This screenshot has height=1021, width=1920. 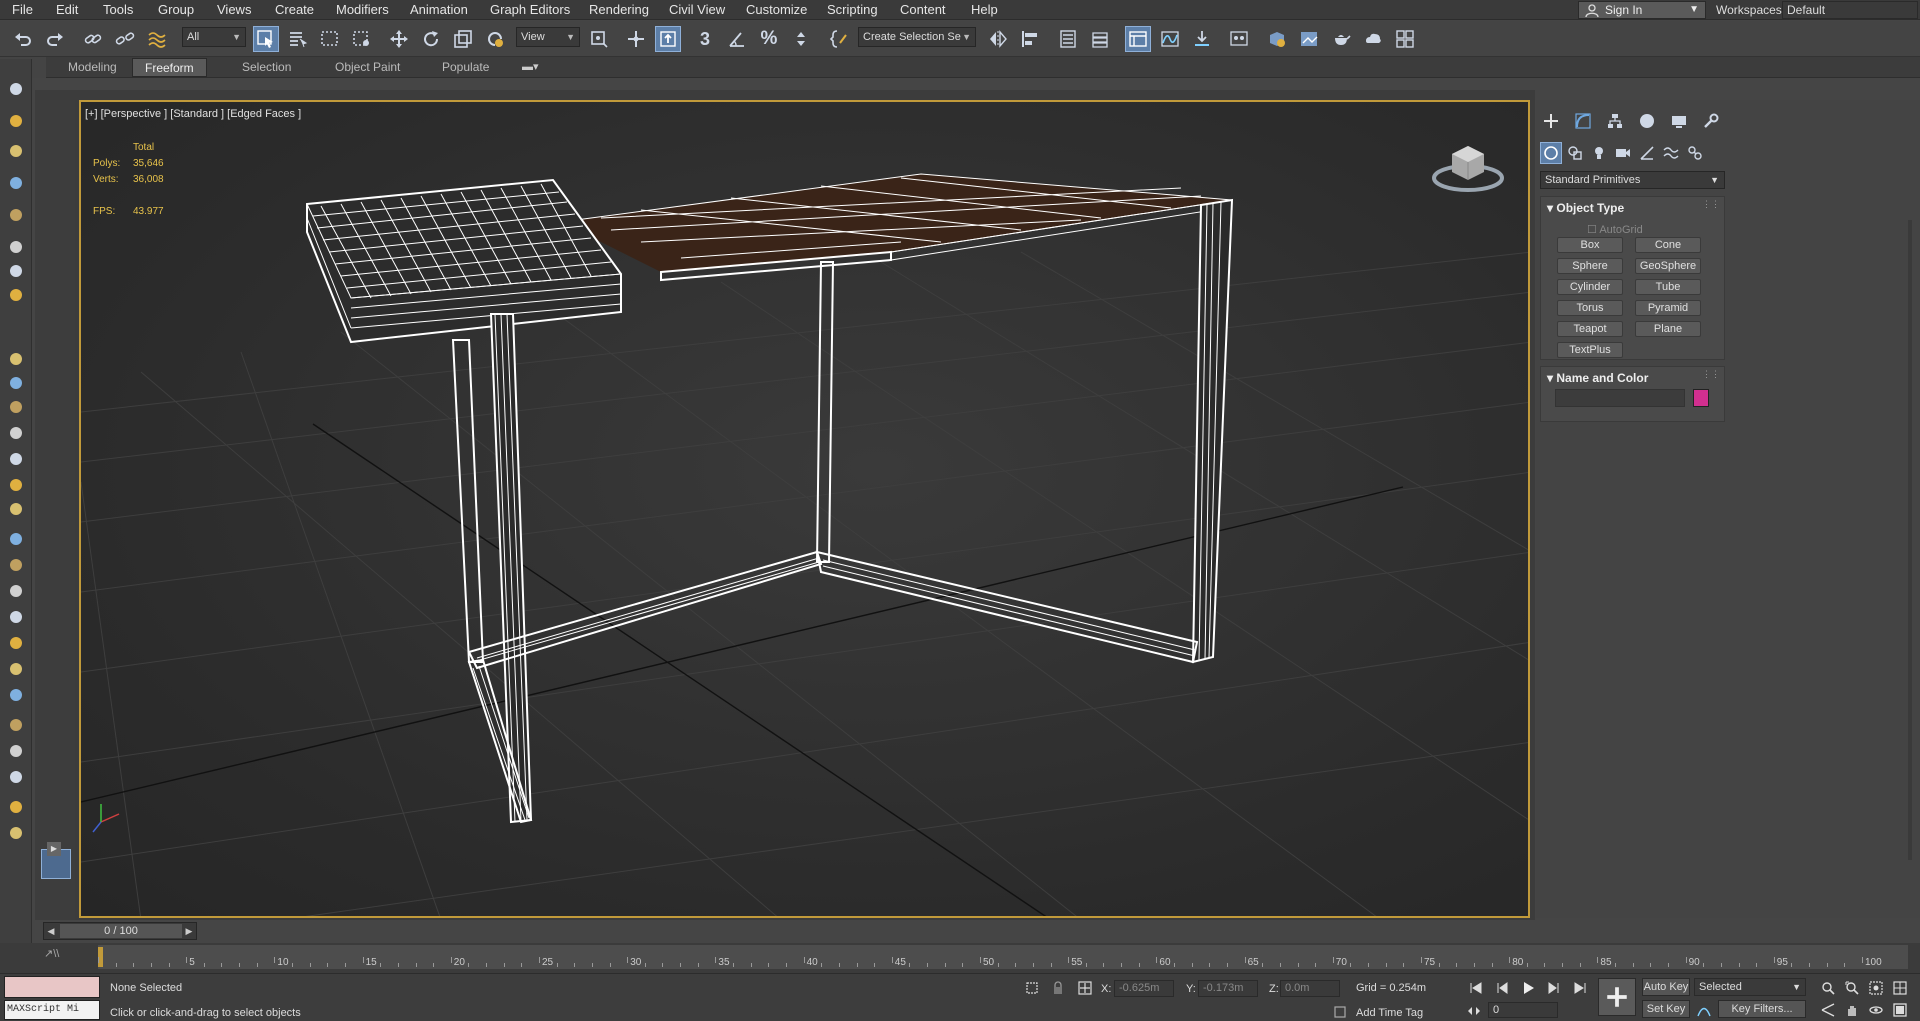 What do you see at coordinates (1575, 153) in the screenshot?
I see `category-shapes` at bounding box center [1575, 153].